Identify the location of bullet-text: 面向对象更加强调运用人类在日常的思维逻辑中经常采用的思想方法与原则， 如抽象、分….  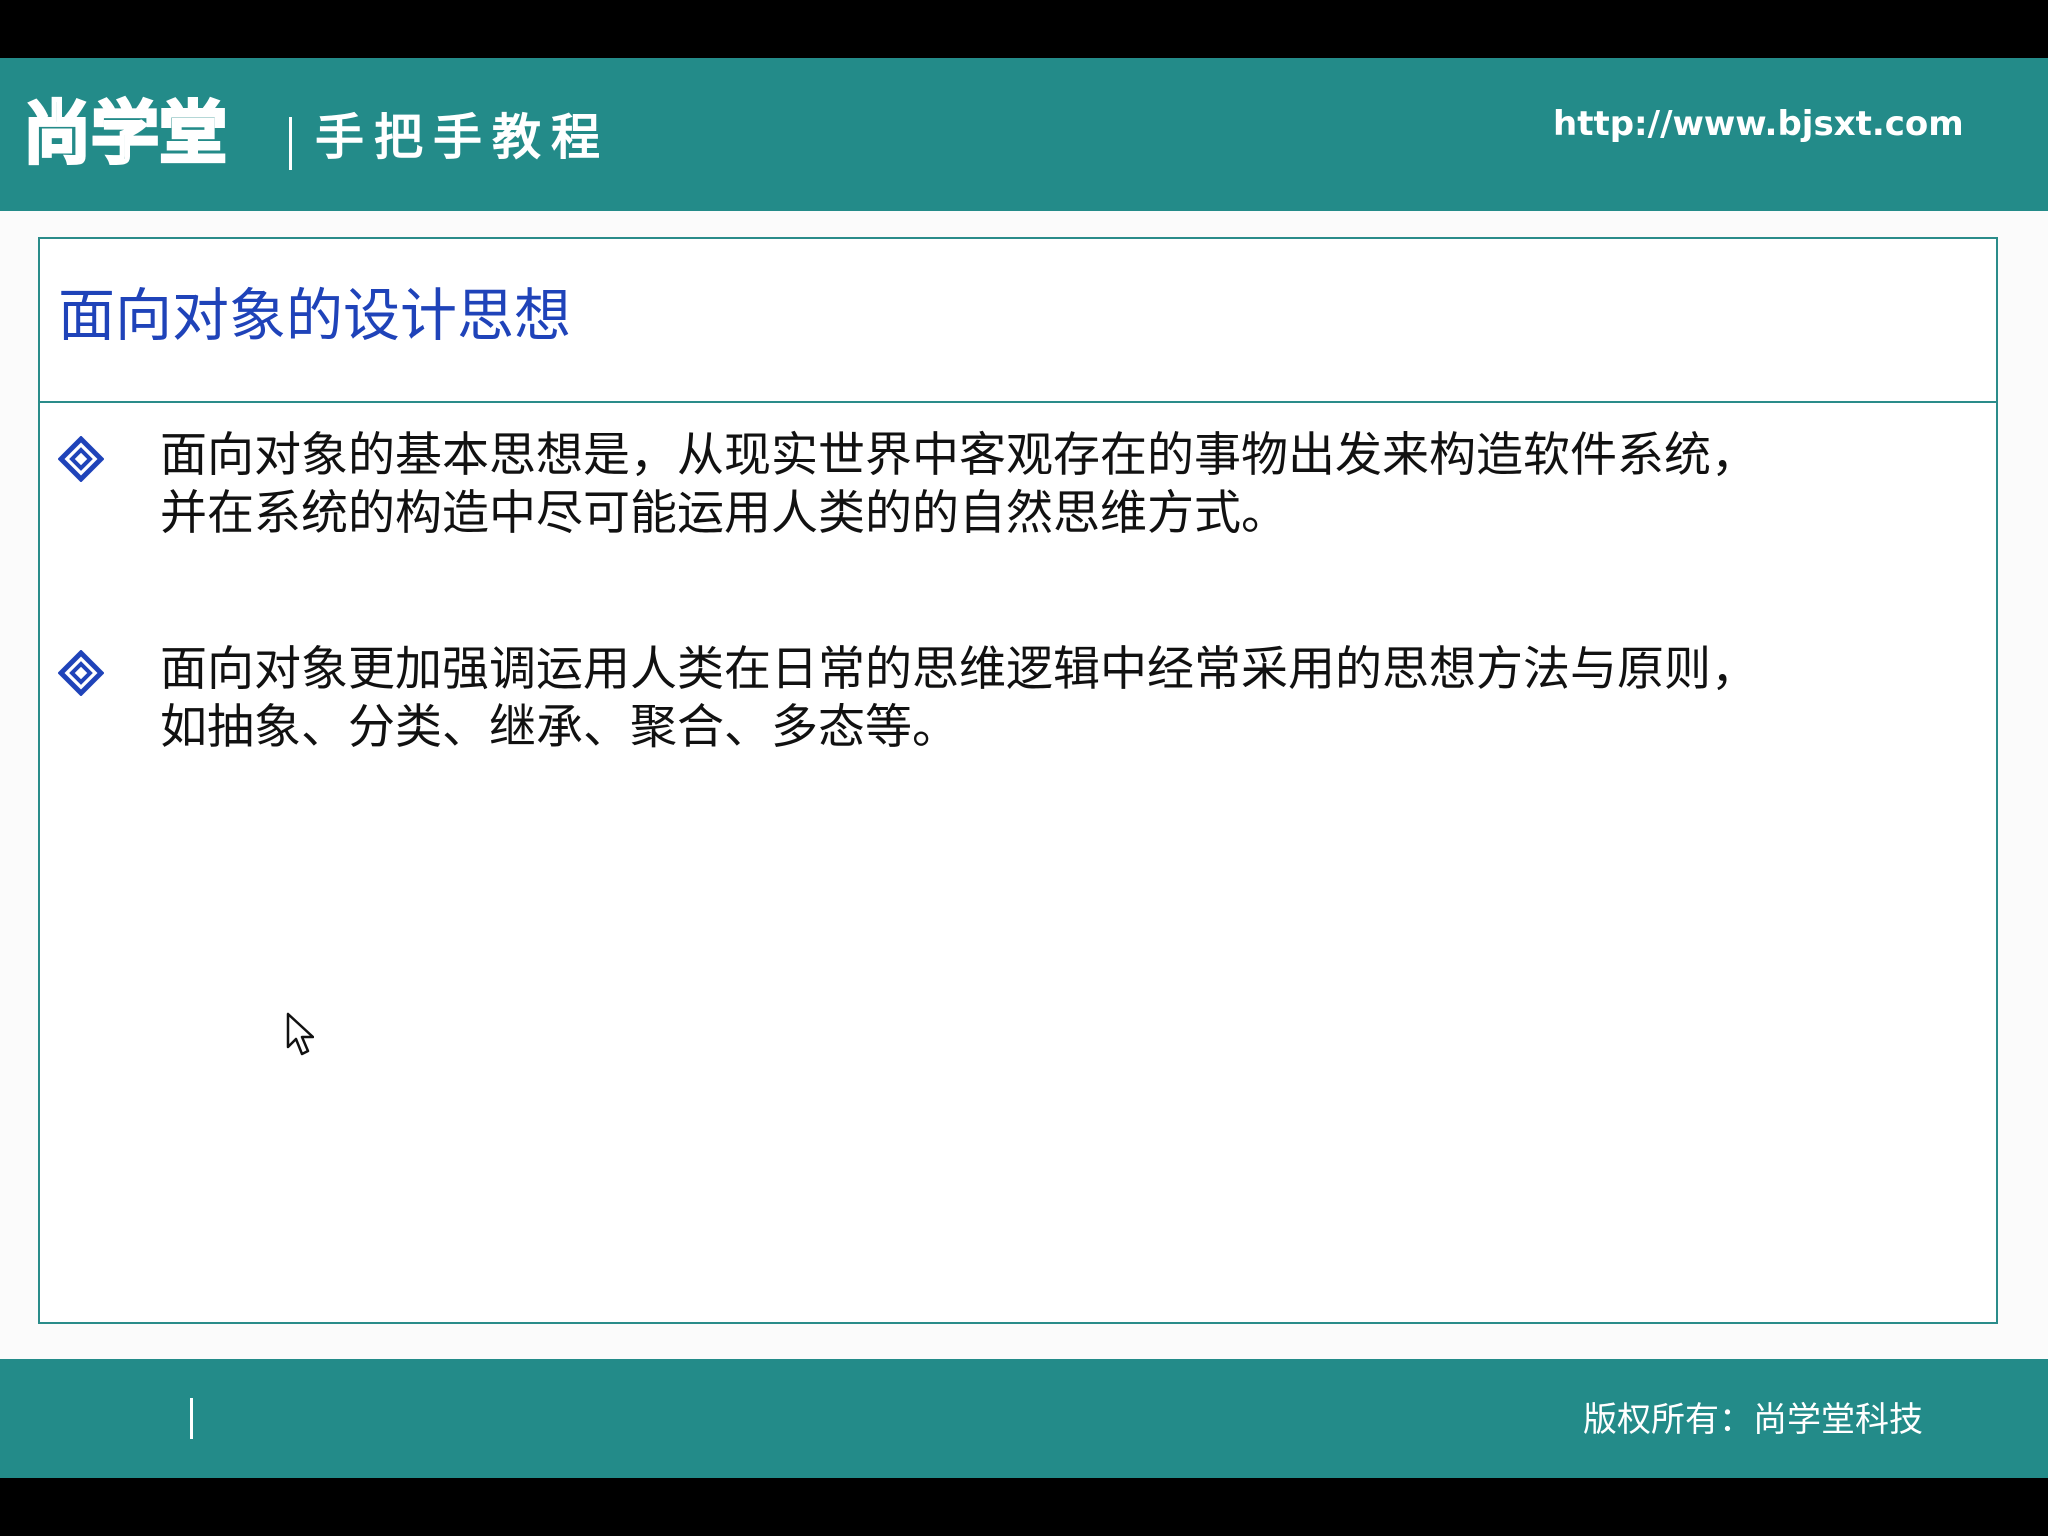
(1050, 699).